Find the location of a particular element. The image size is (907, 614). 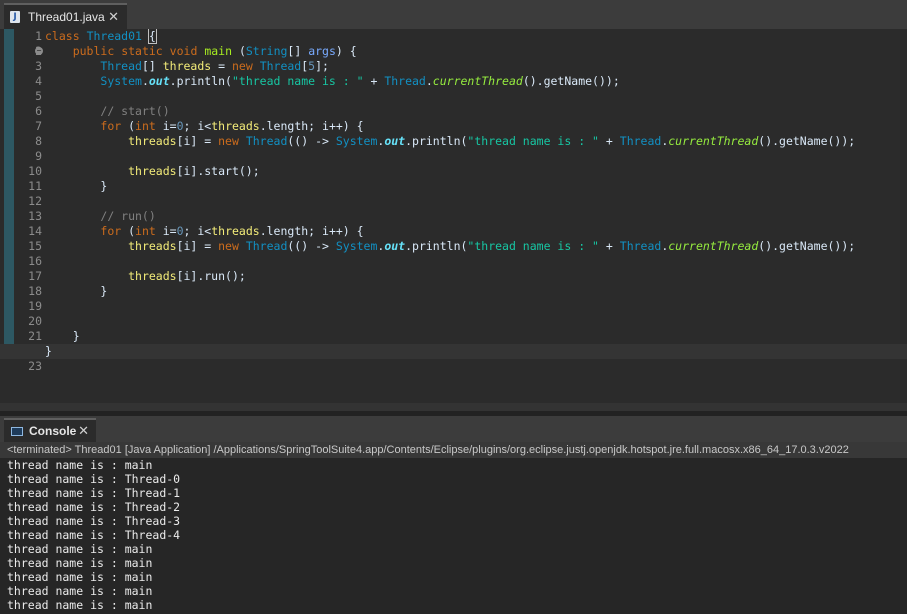

console-output-line: thread name is : Thread-2 is located at coordinates (94, 507).